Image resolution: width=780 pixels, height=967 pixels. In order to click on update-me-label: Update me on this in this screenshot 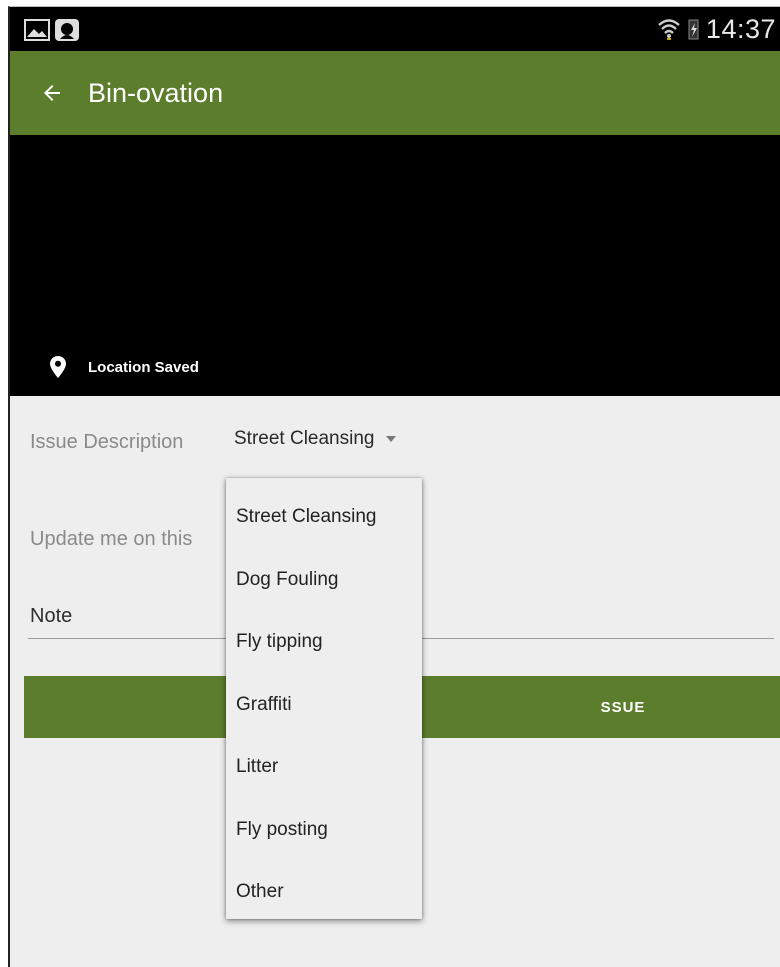, I will do `click(111, 539)`.